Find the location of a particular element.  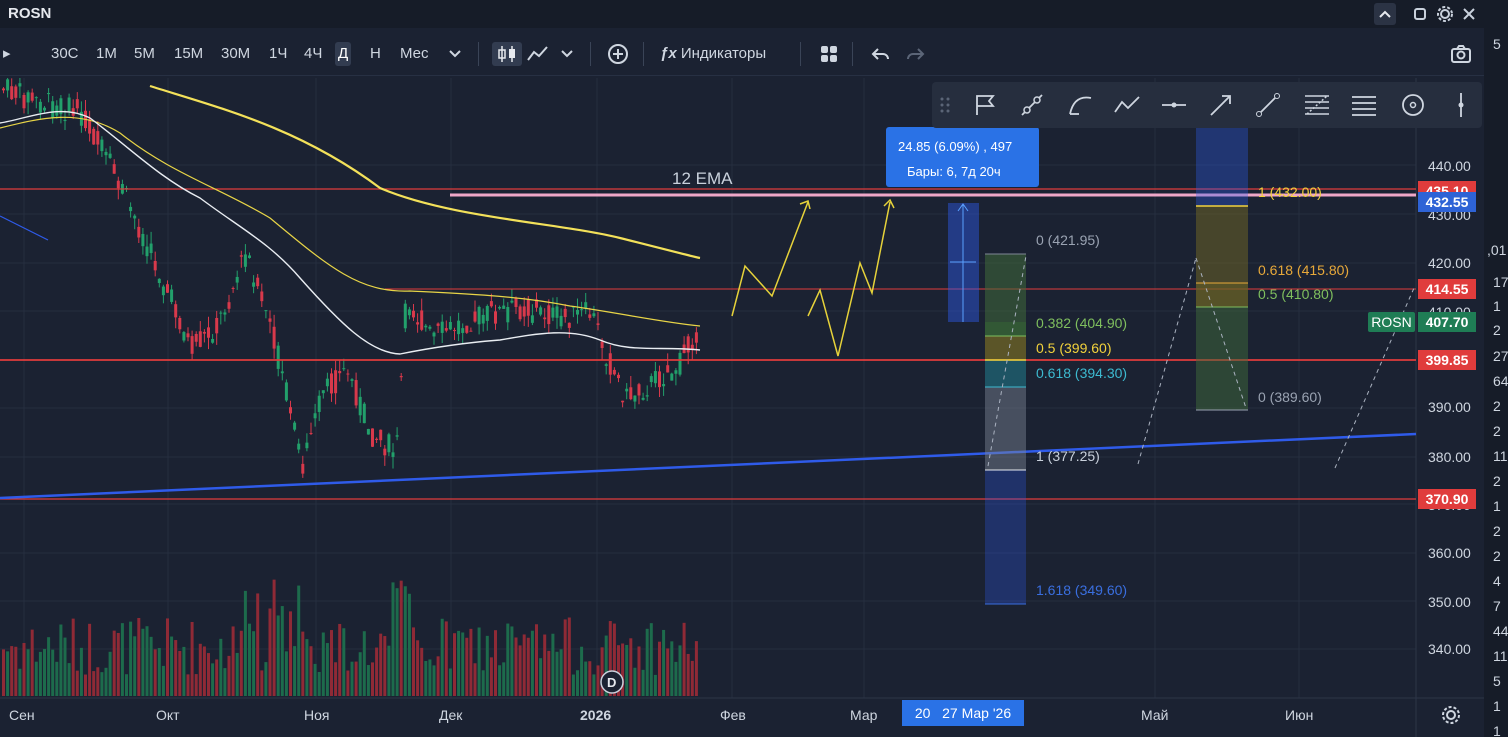

strip-value: 44 is located at coordinates (1500, 631).